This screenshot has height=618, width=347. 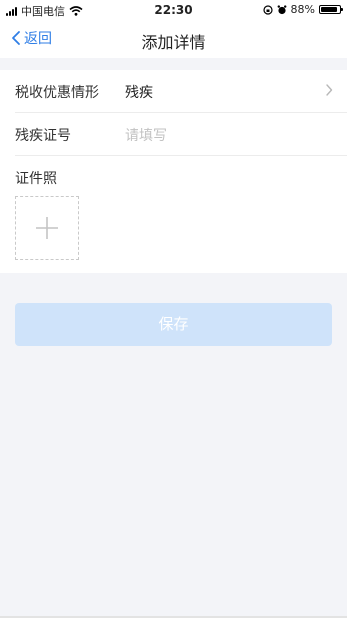 What do you see at coordinates (146, 135) in the screenshot?
I see `certificate-number-input: 请填写` at bounding box center [146, 135].